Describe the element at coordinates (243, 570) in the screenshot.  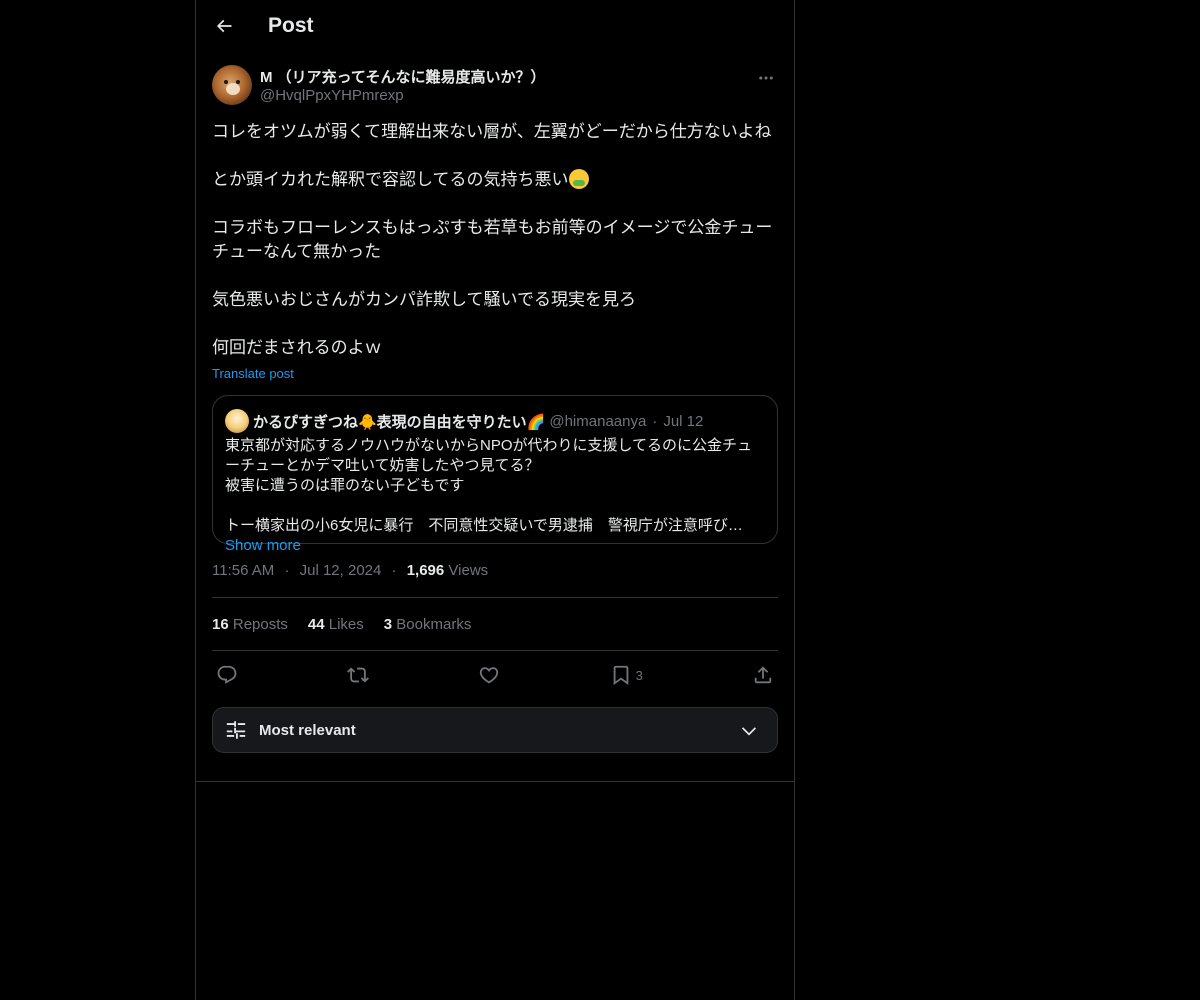
I see `post-time: 11:56 AM` at that location.